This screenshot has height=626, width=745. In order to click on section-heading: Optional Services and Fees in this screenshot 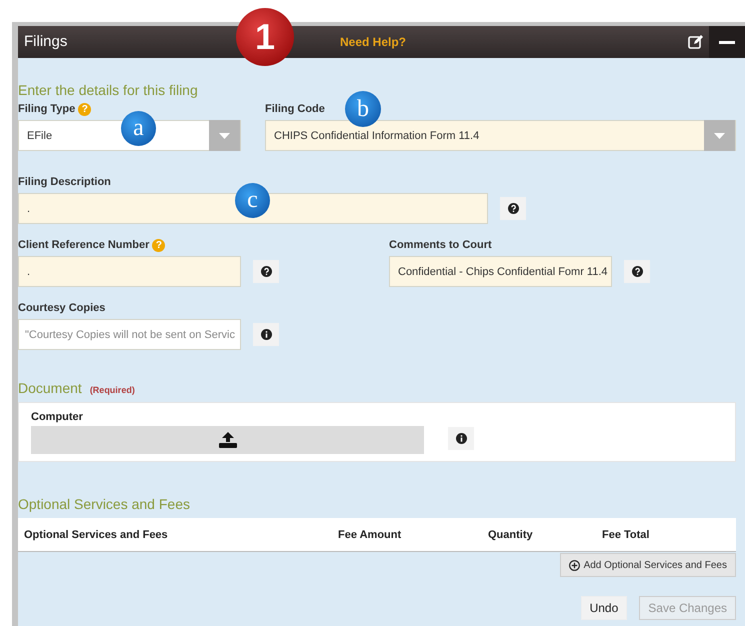, I will do `click(104, 504)`.